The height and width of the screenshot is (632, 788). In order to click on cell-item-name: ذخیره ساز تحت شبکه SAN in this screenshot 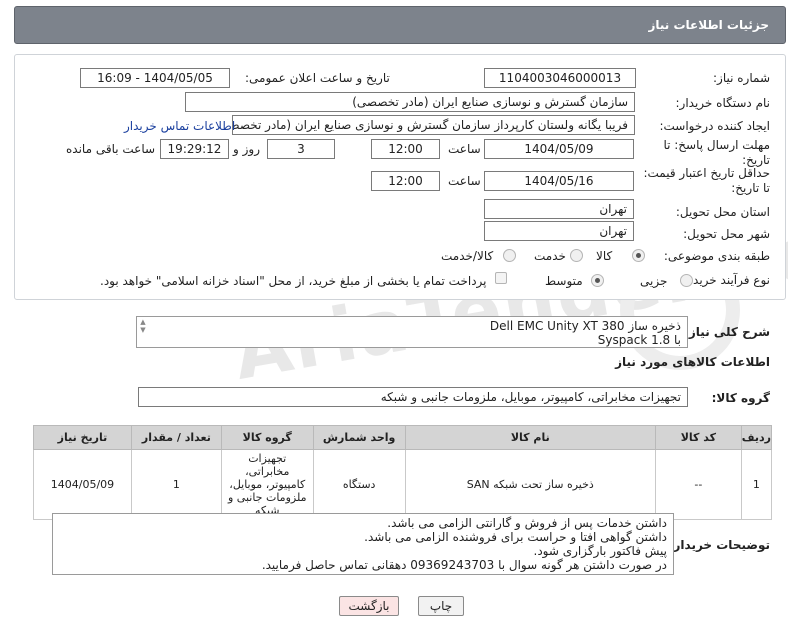, I will do `click(530, 484)`.